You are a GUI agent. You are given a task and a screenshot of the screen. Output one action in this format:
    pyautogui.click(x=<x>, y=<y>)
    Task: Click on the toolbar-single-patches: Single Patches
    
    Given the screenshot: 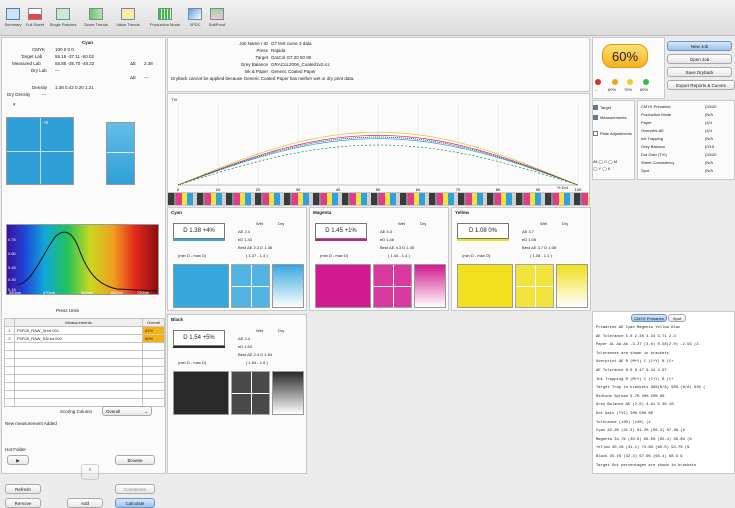 What is the action you would take?
    pyautogui.click(x=63, y=19)
    